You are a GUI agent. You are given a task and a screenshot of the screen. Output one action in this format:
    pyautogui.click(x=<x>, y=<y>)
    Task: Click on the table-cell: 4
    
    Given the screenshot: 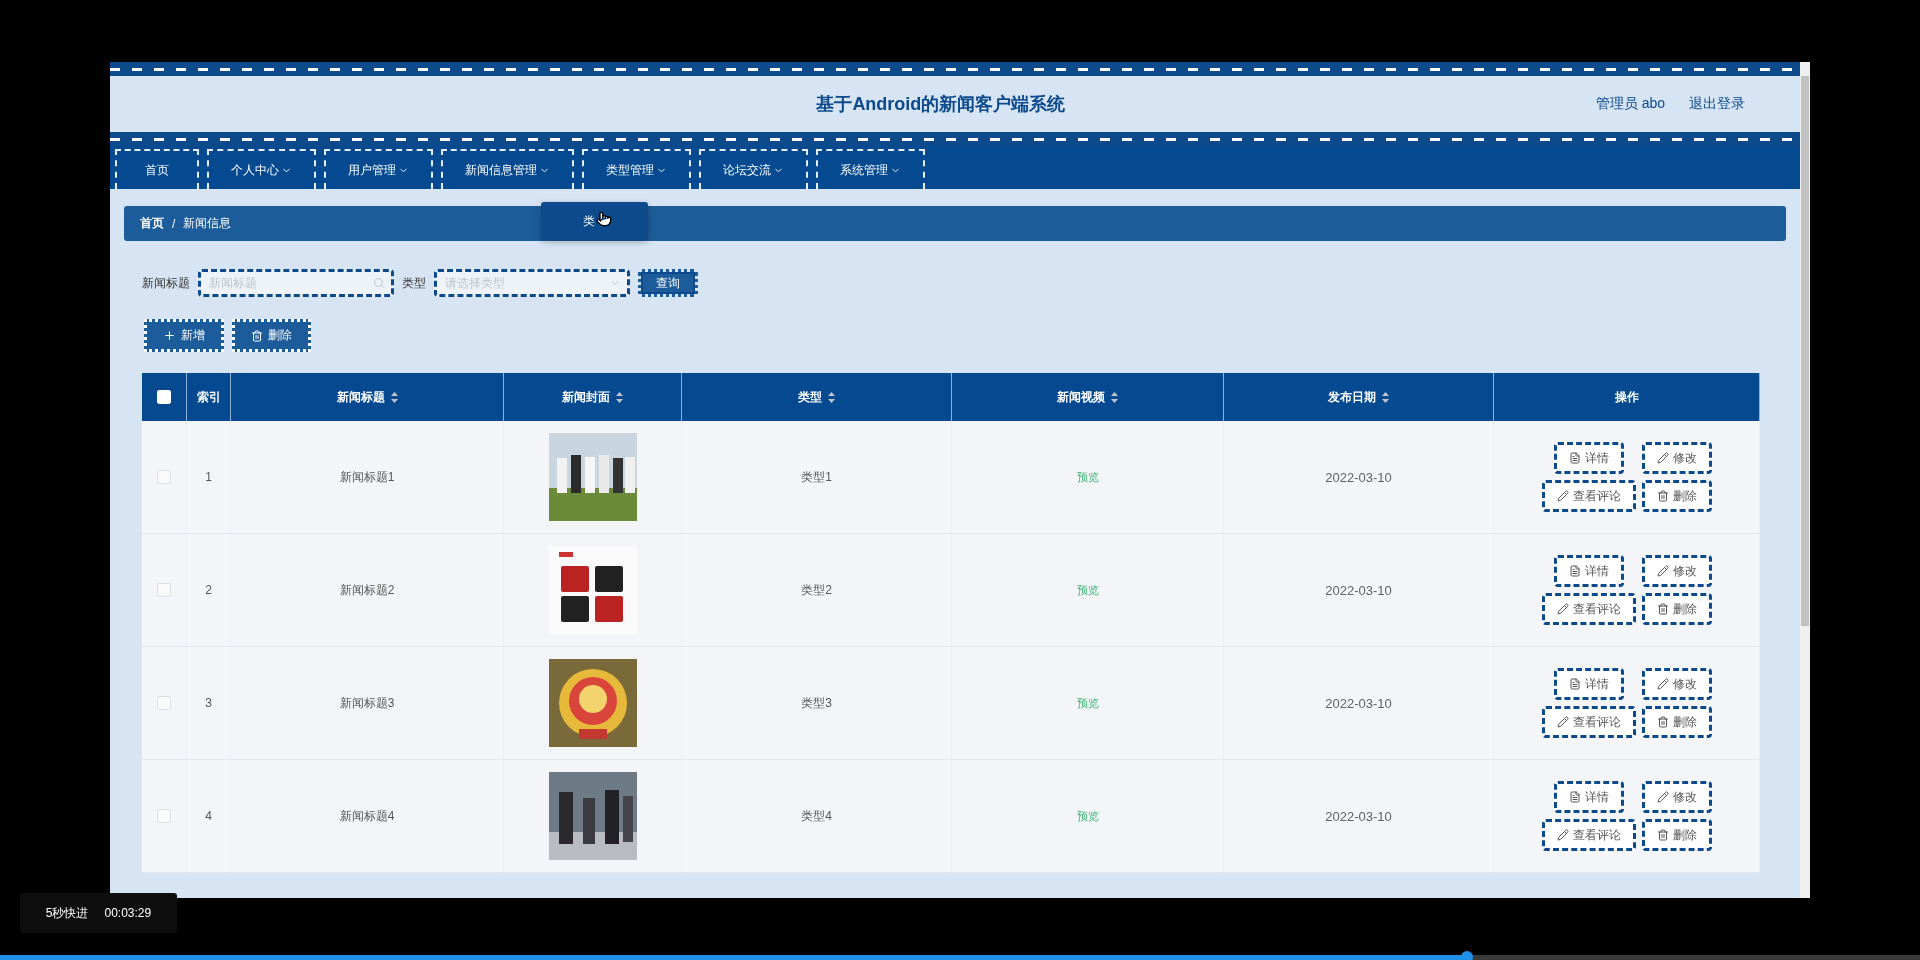 What is the action you would take?
    pyautogui.click(x=208, y=816)
    